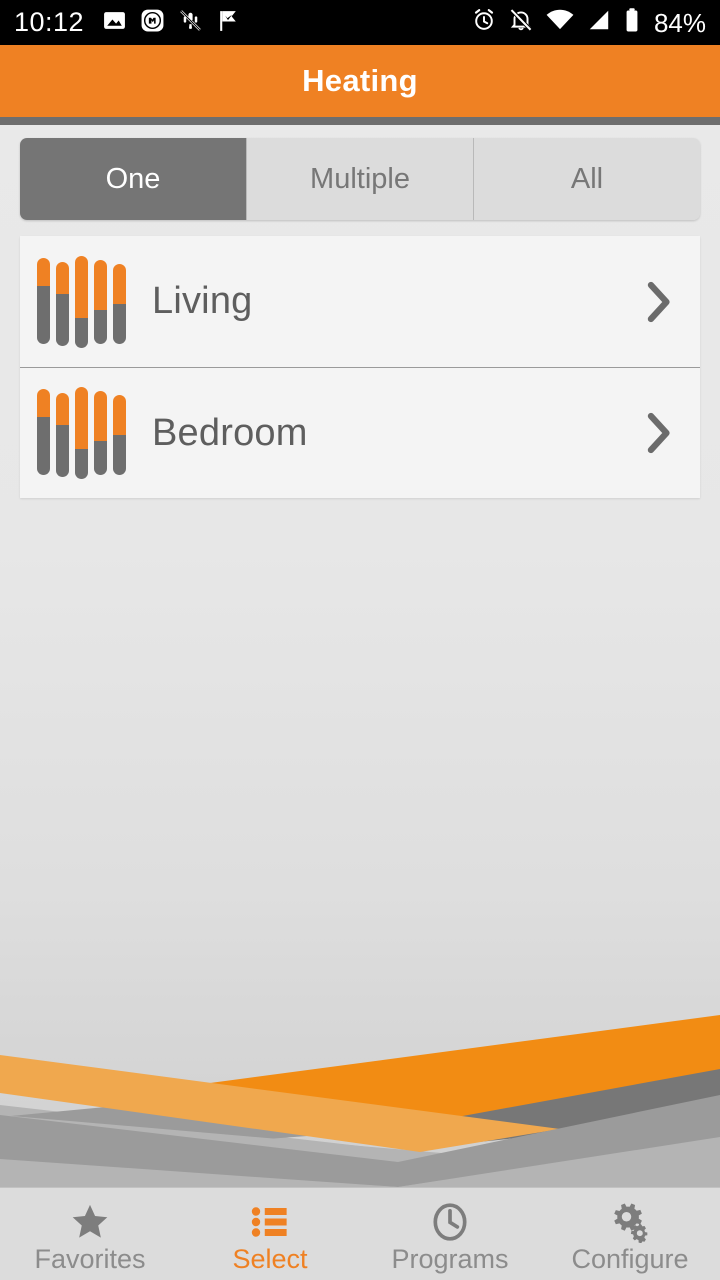  Describe the element at coordinates (270, 1258) in the screenshot. I see `nav-label: Select` at that location.